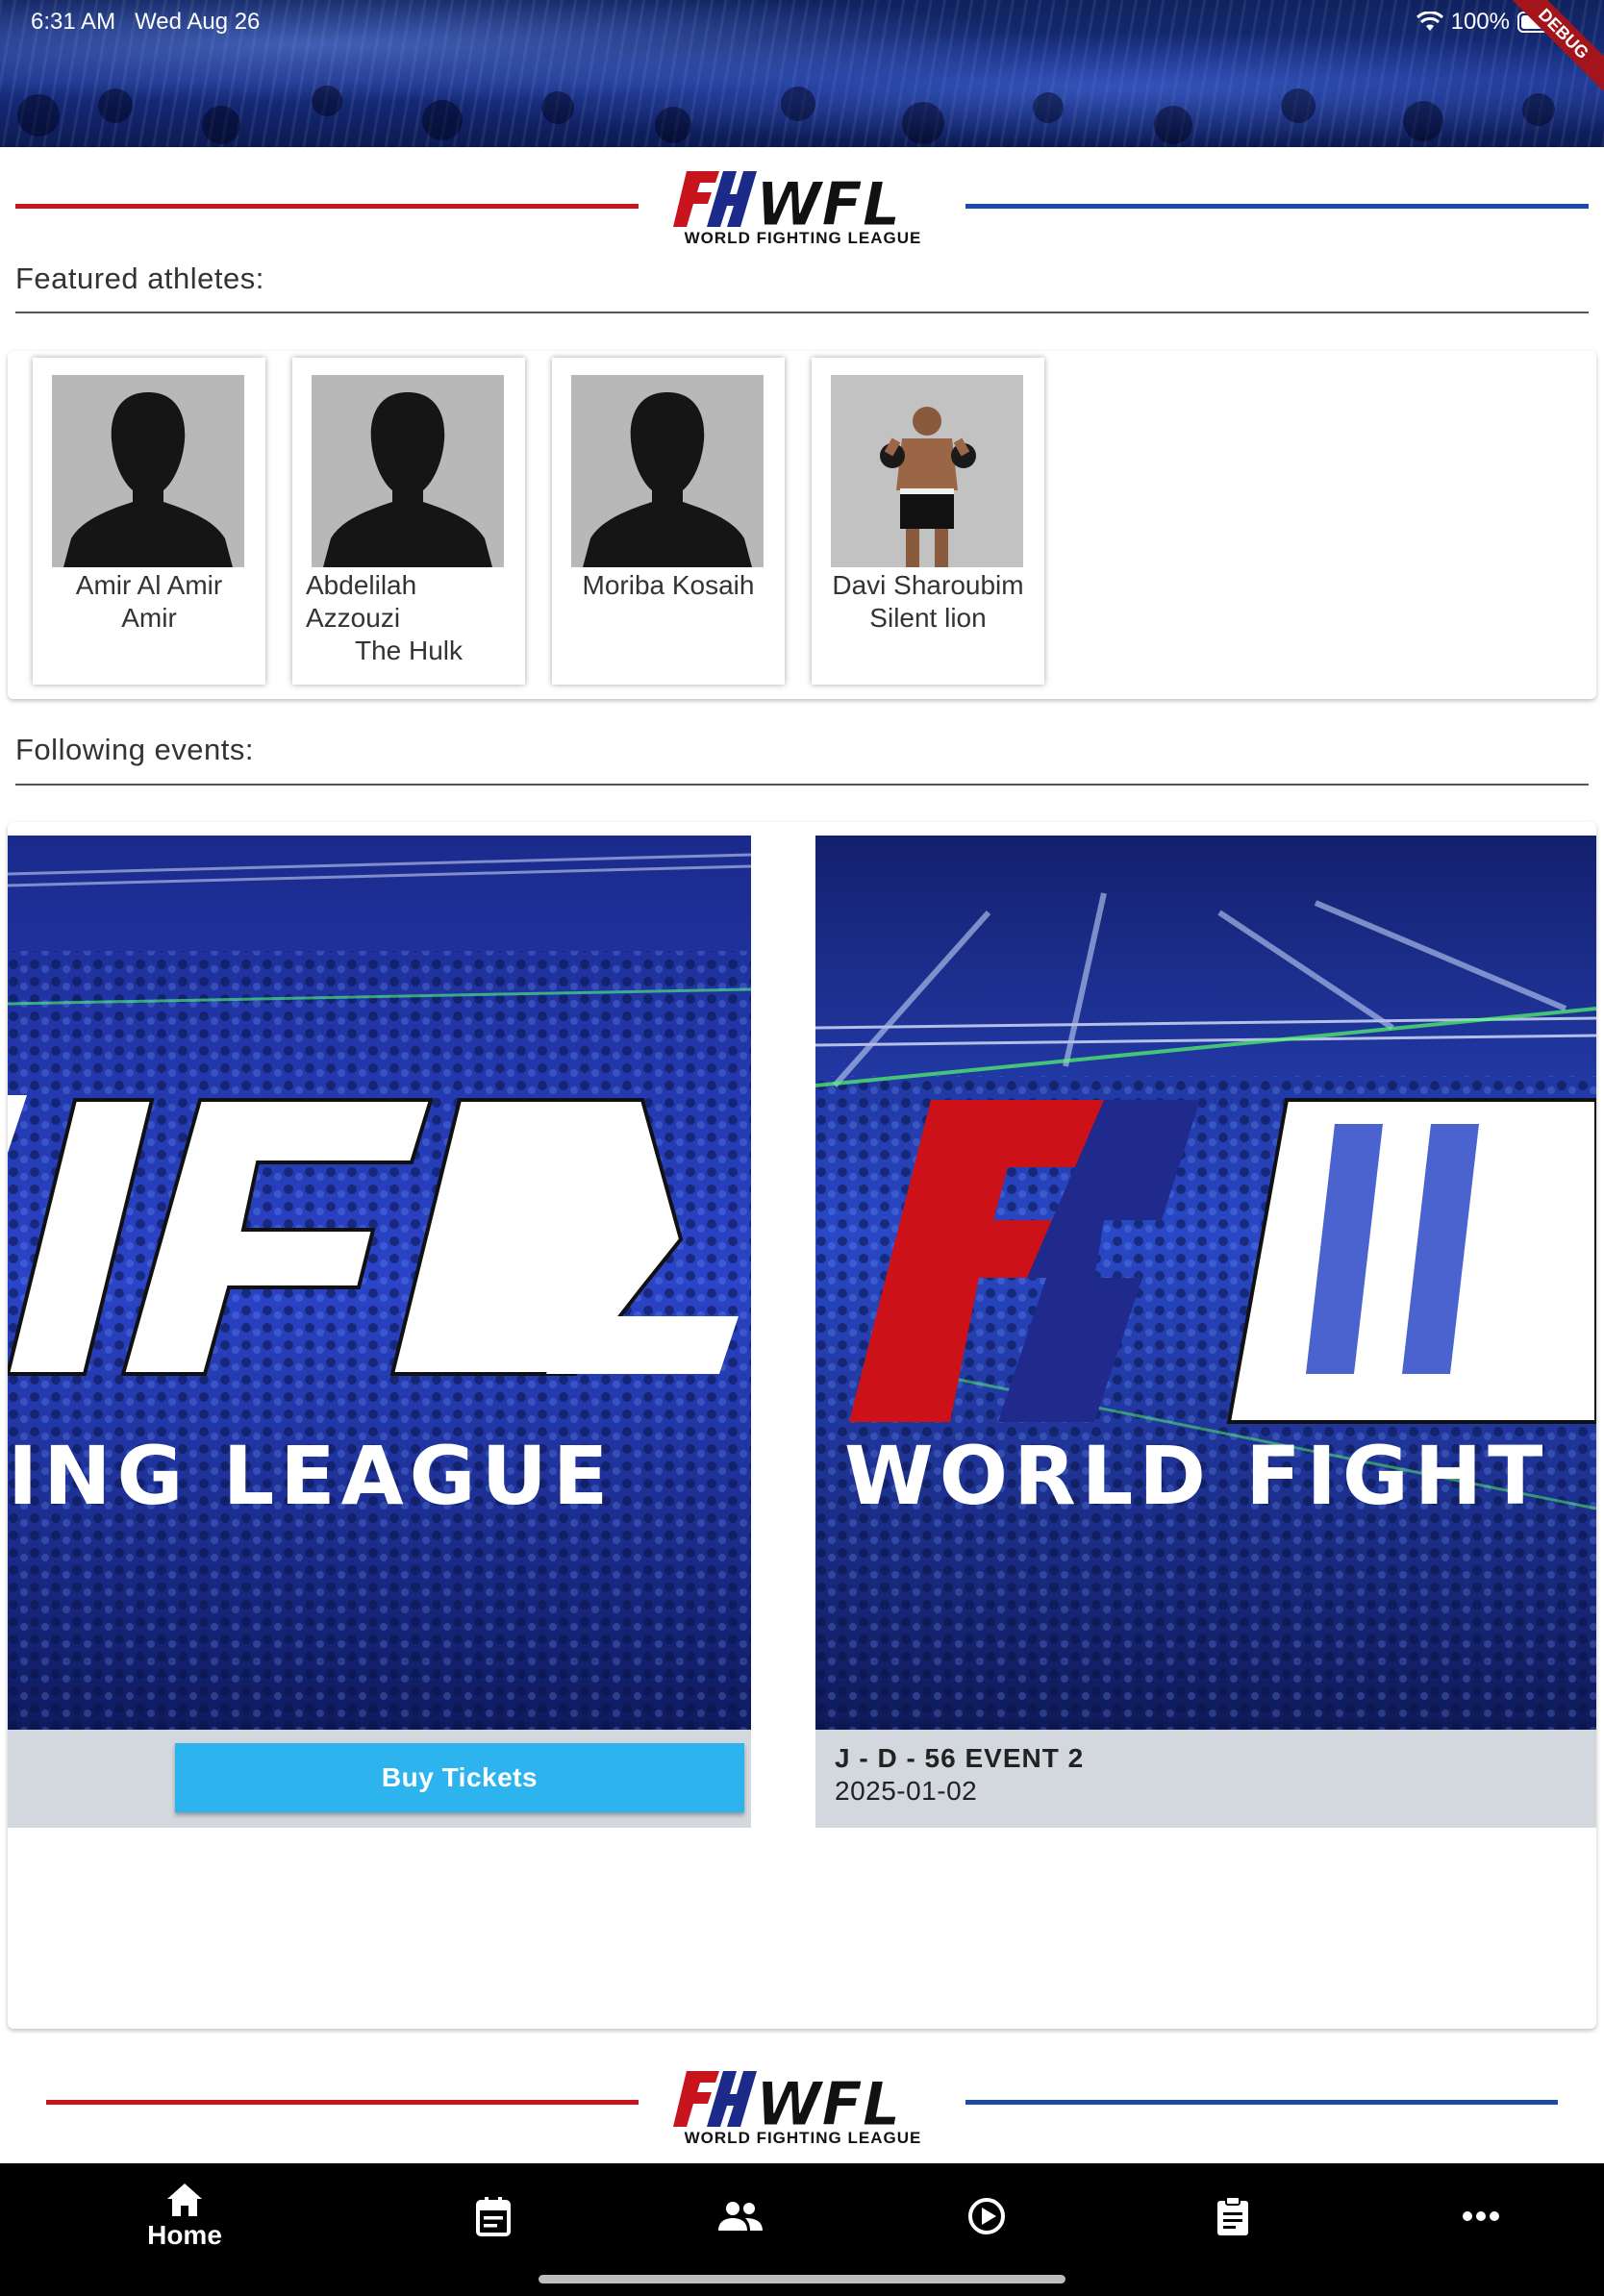 The image size is (1604, 2296). I want to click on athlete-card: Abdelilah Azzouzi The Hulk, so click(408, 521).